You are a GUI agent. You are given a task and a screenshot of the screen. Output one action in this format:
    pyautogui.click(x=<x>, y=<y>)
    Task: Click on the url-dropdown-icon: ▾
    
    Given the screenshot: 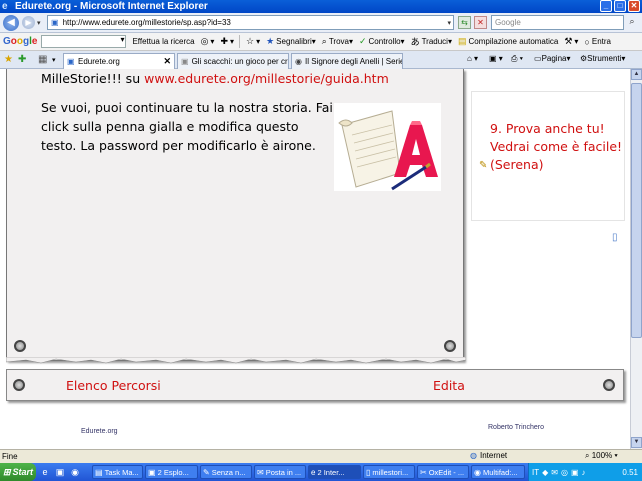 What is the action you would take?
    pyautogui.click(x=449, y=23)
    